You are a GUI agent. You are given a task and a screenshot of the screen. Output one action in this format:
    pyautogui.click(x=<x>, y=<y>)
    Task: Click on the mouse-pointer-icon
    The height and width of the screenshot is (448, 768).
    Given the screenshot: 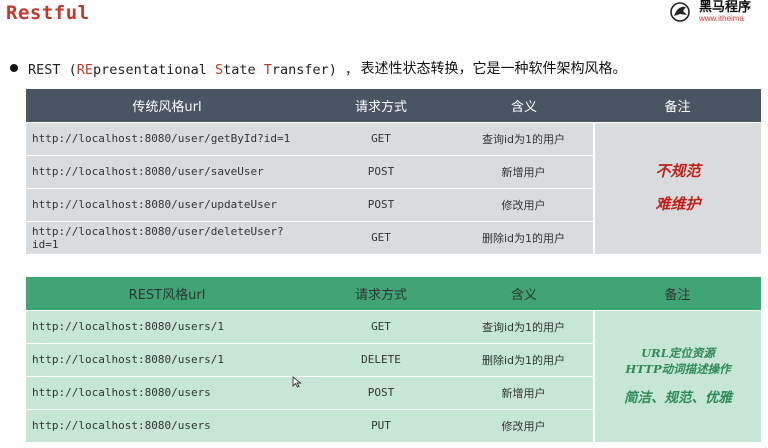 What is the action you would take?
    pyautogui.click(x=297, y=380)
    